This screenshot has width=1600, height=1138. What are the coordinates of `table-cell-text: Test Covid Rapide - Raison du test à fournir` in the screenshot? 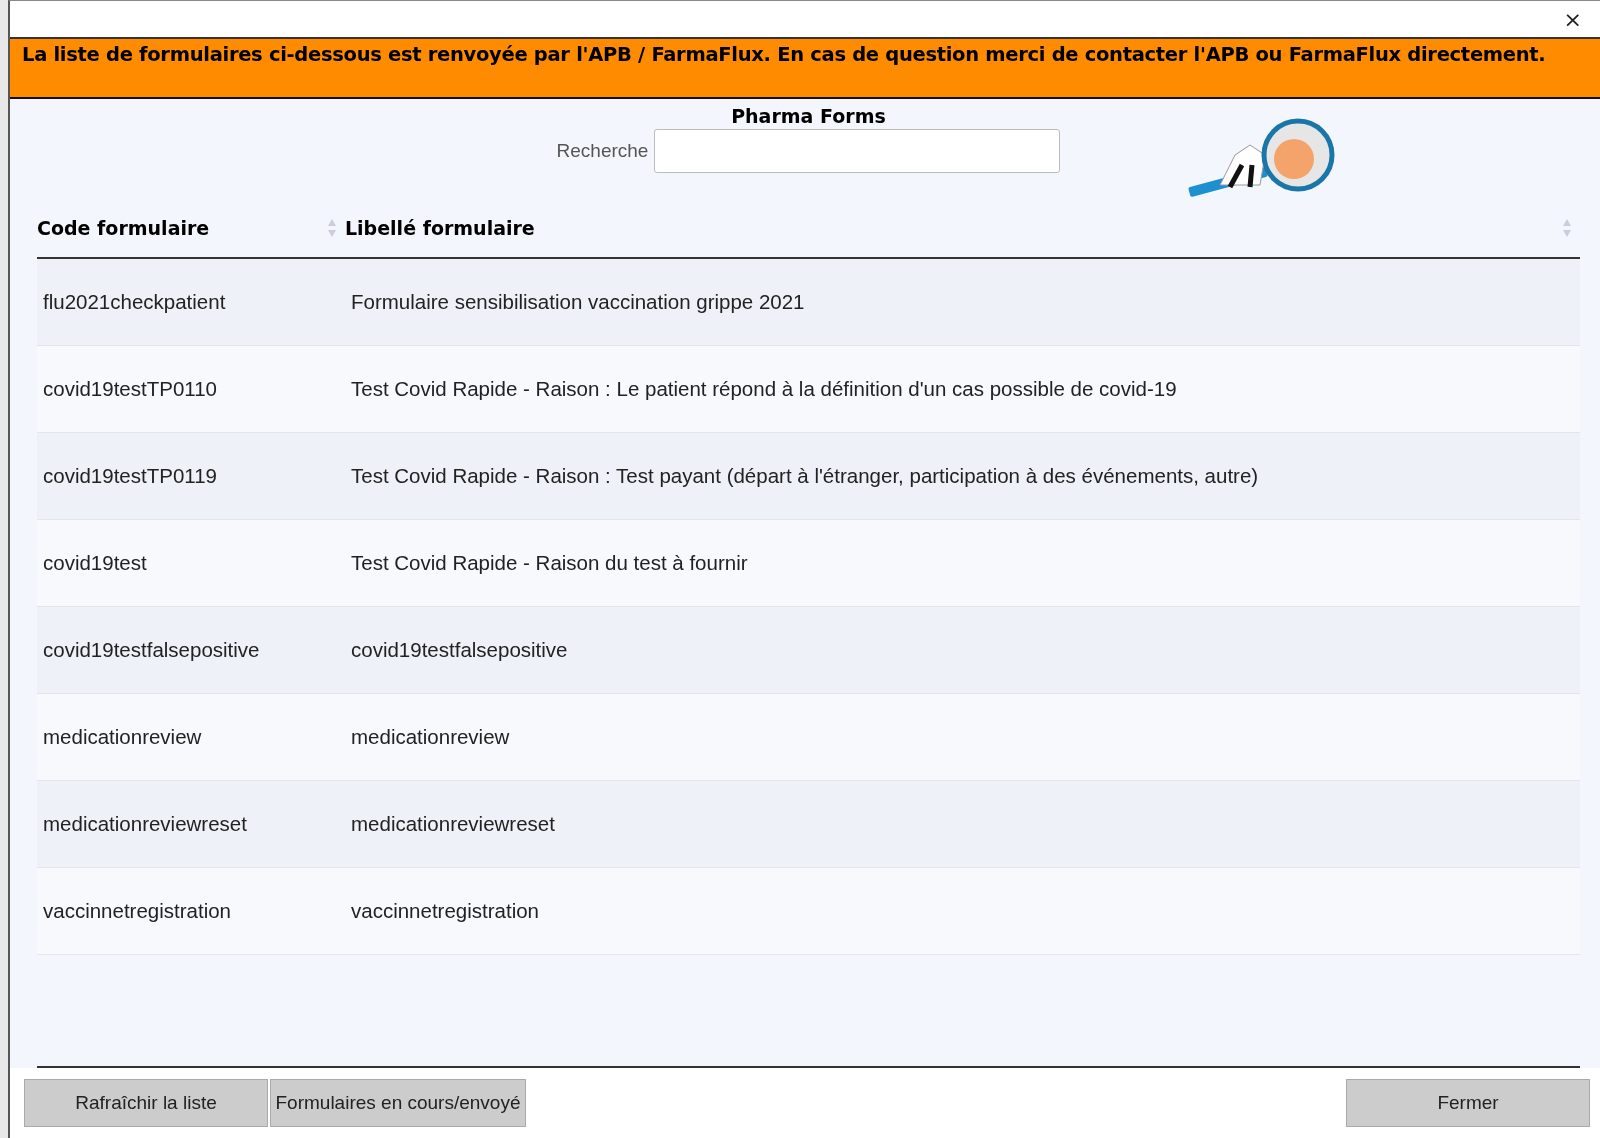 It's located at (549, 563).